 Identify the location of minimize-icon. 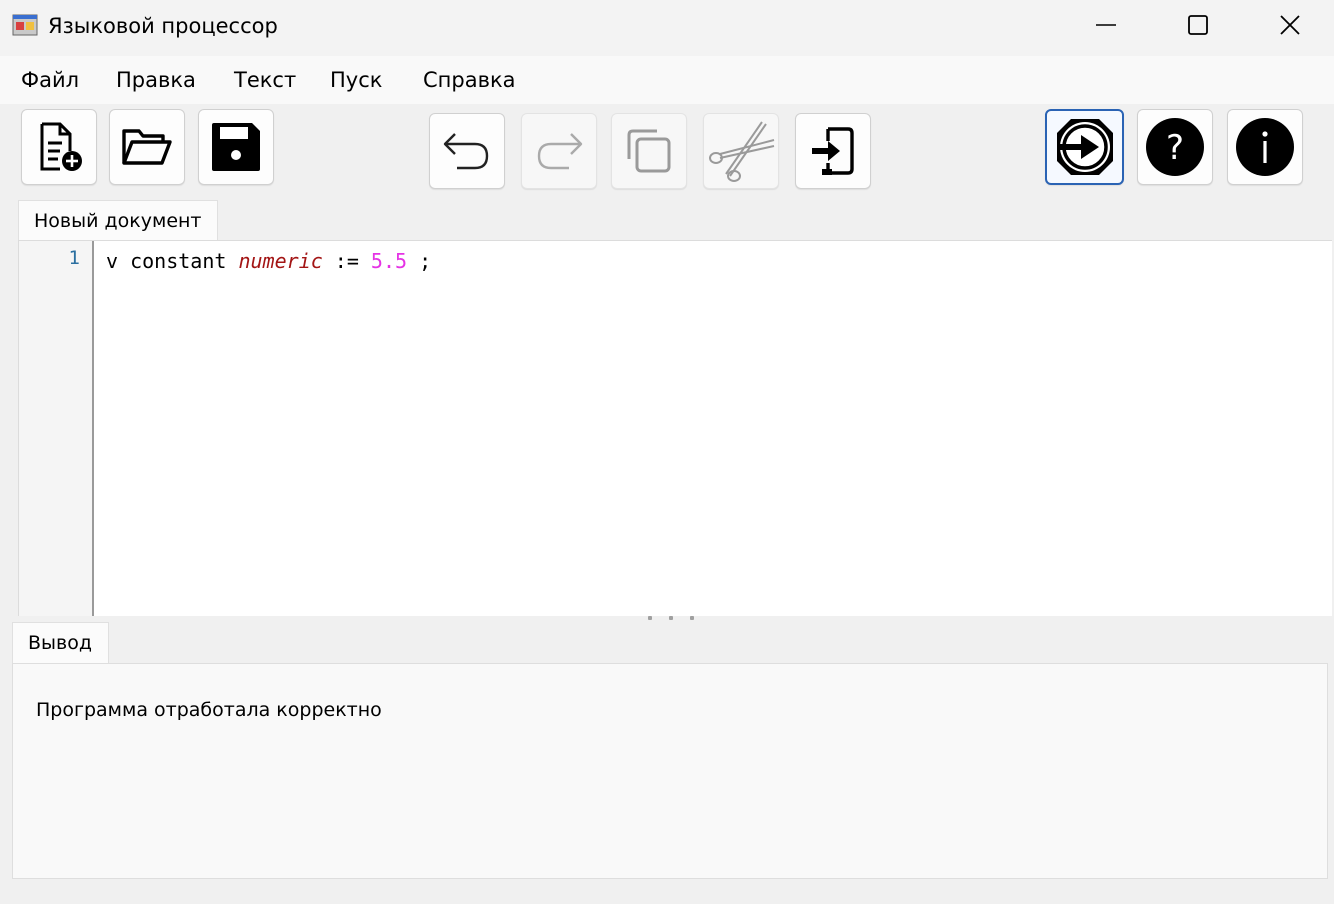
(1106, 25).